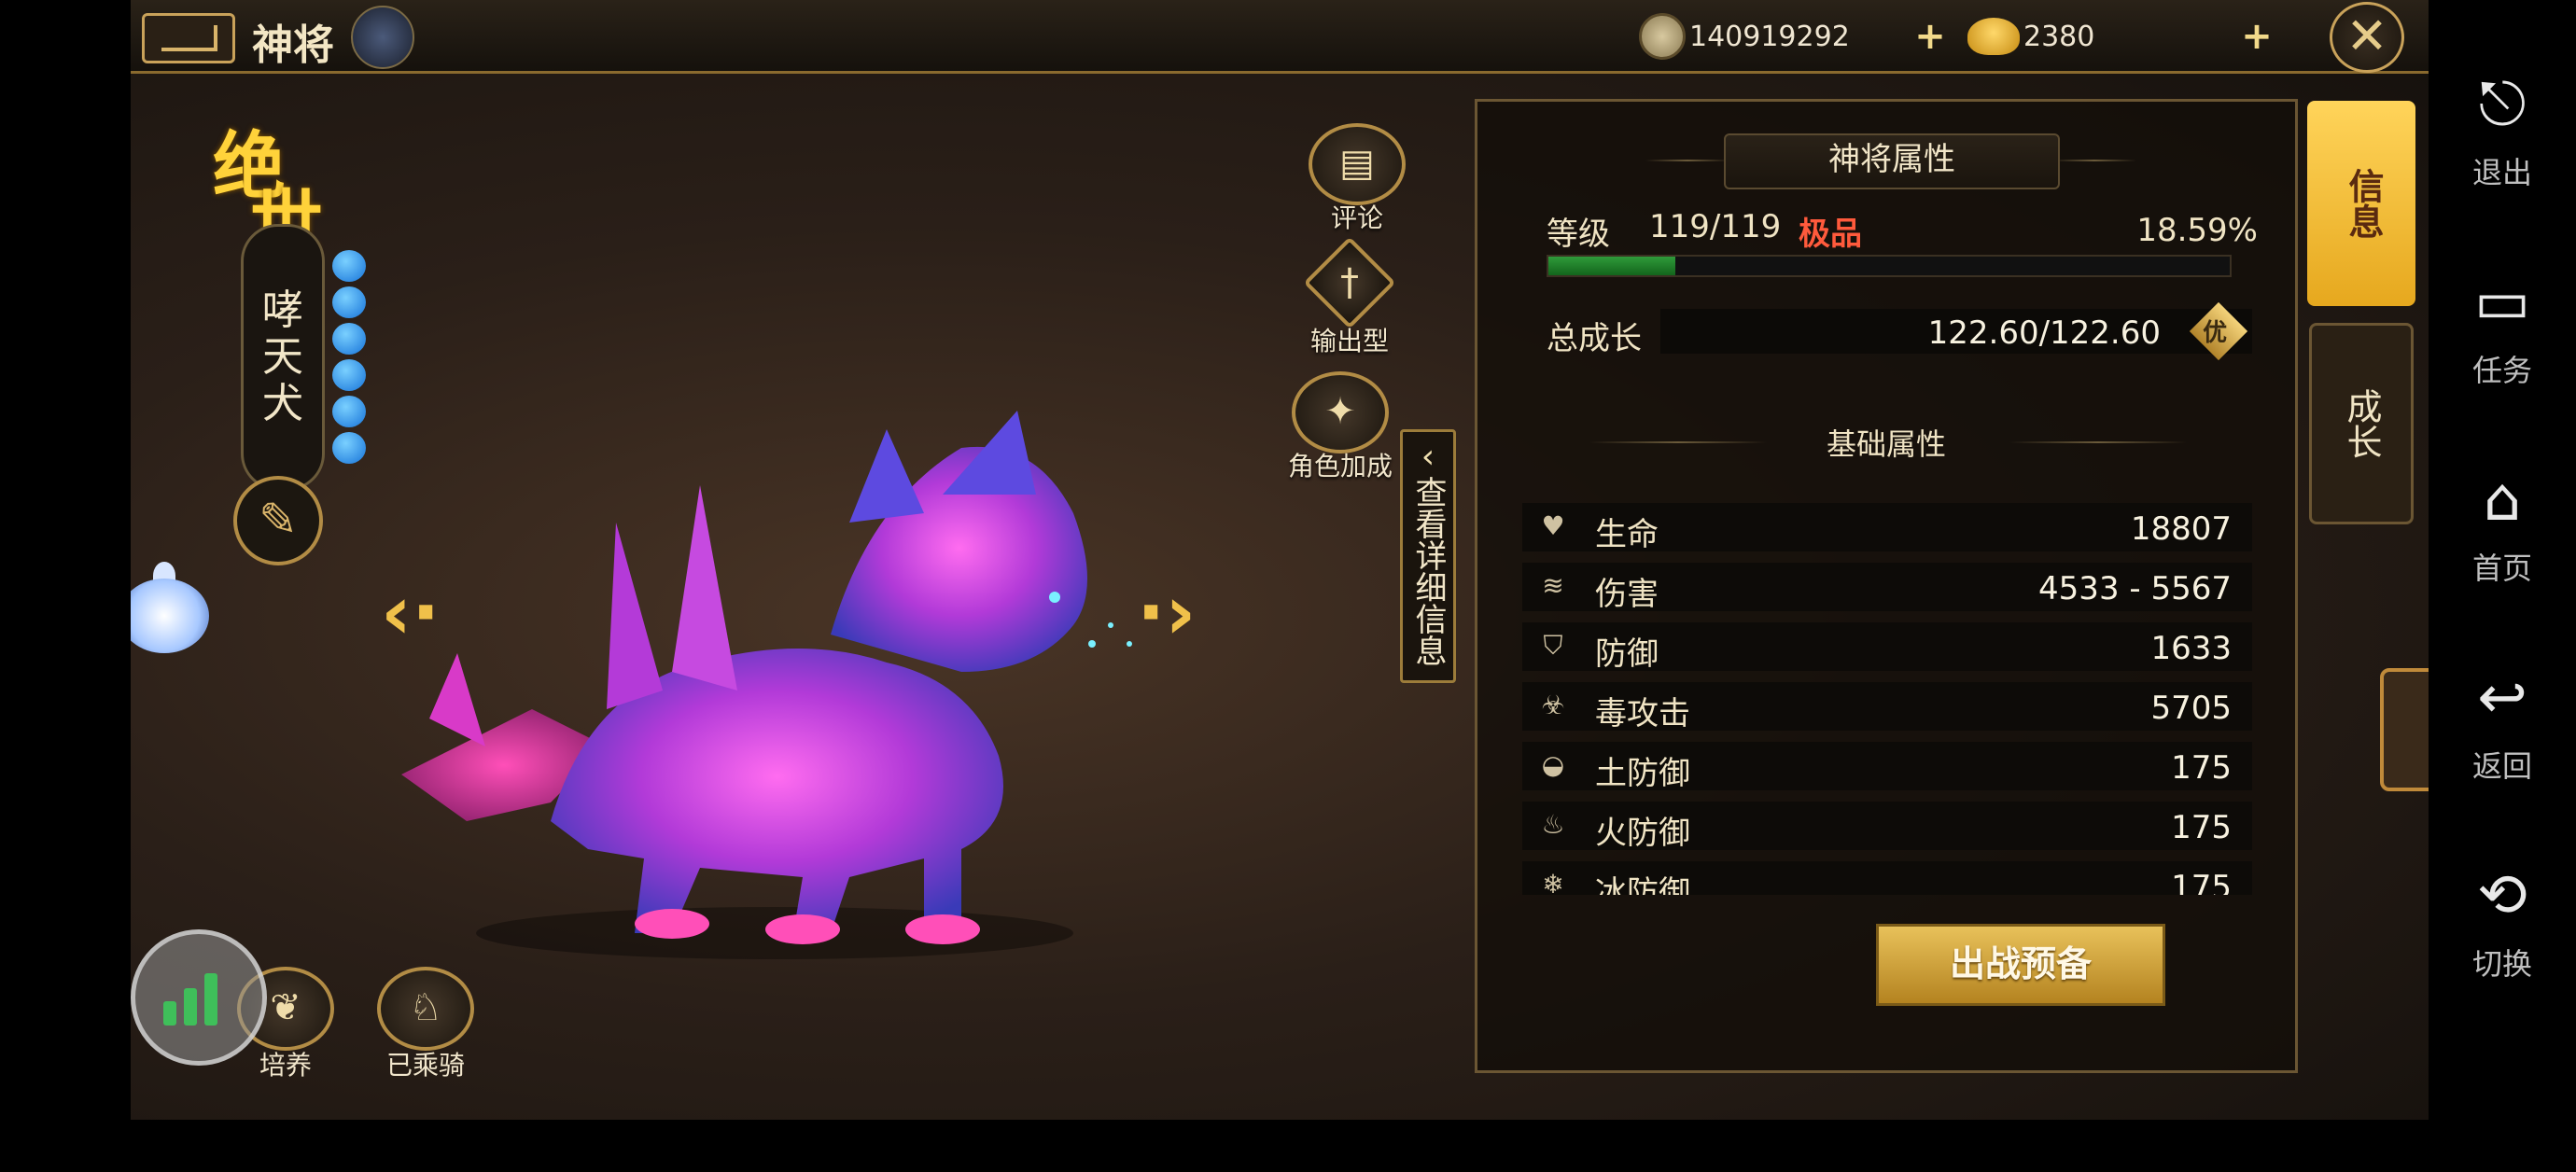 This screenshot has width=2576, height=1172. Describe the element at coordinates (1356, 217) in the screenshot. I see `comment-label: 评论` at that location.